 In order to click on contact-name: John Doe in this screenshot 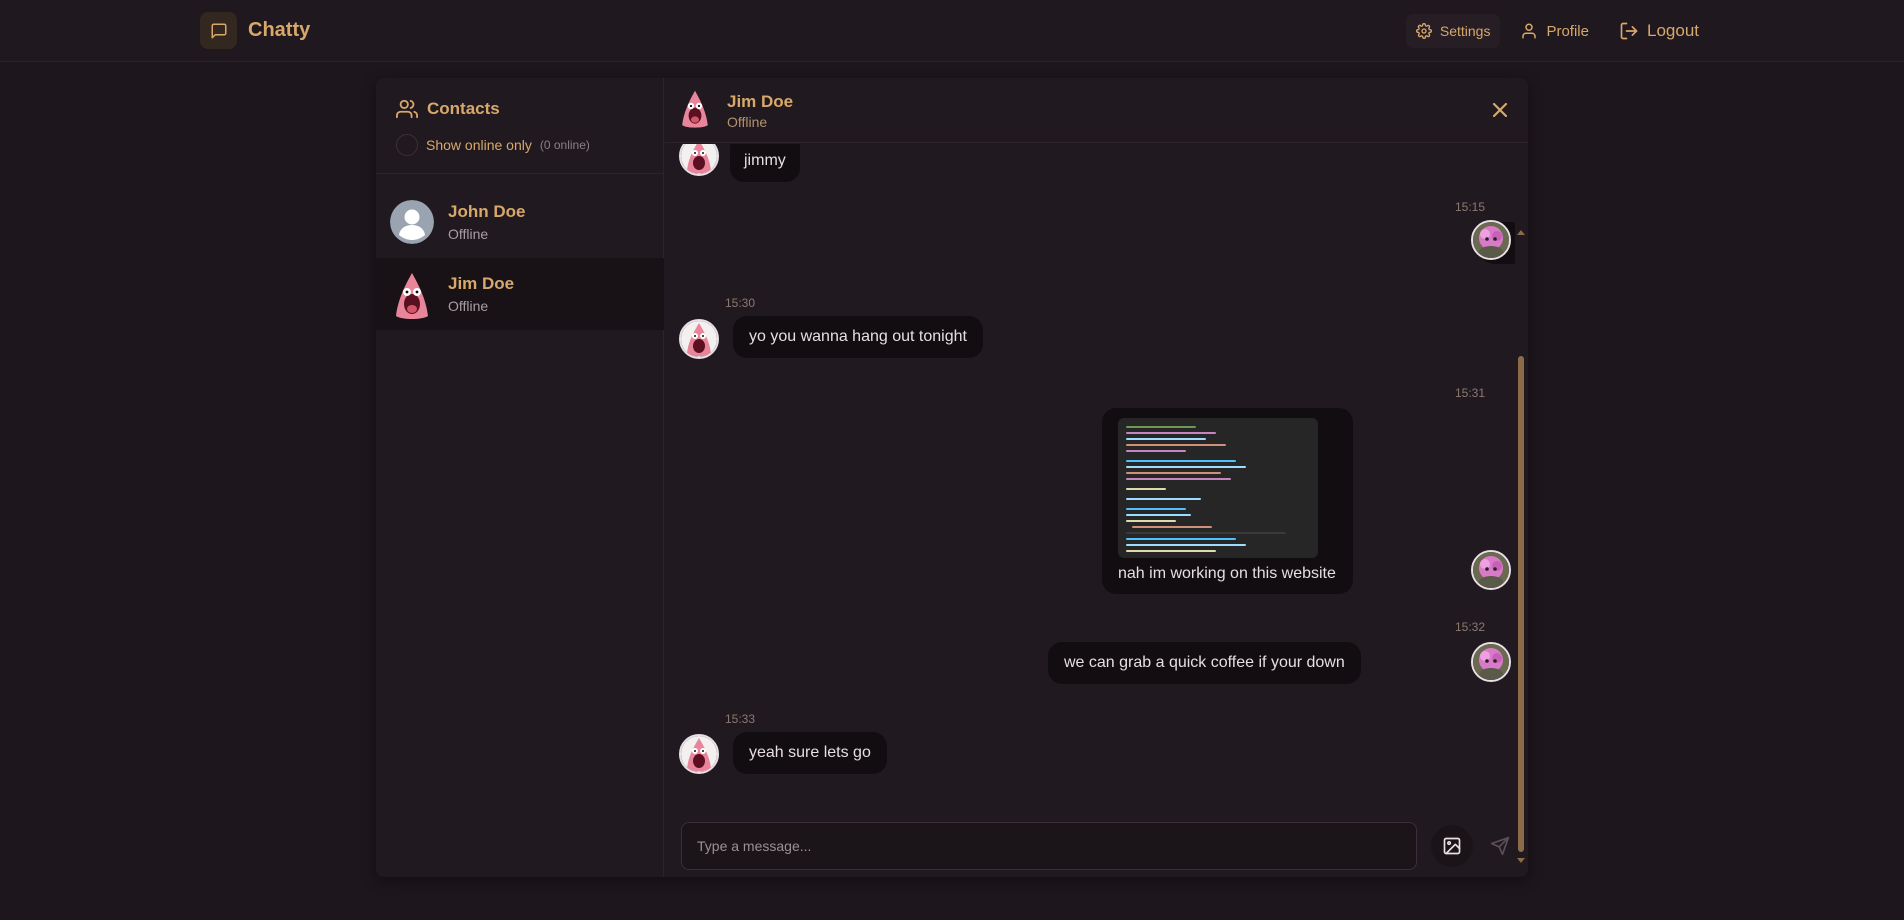, I will do `click(487, 211)`.